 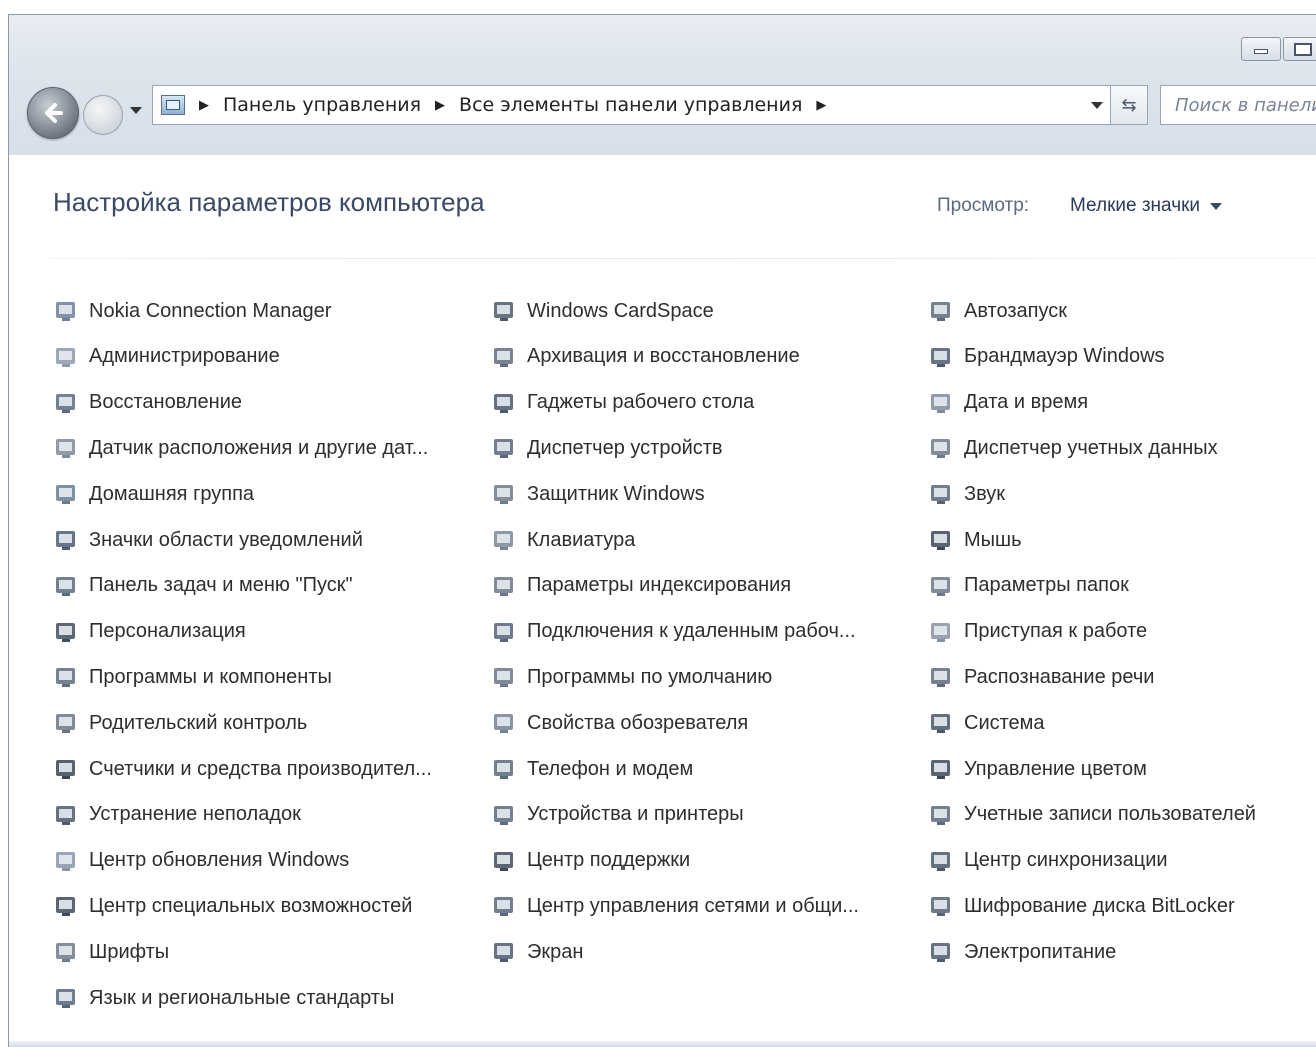 What do you see at coordinates (153, 494) in the screenshot?
I see `control-panel-item: Домашняя группа` at bounding box center [153, 494].